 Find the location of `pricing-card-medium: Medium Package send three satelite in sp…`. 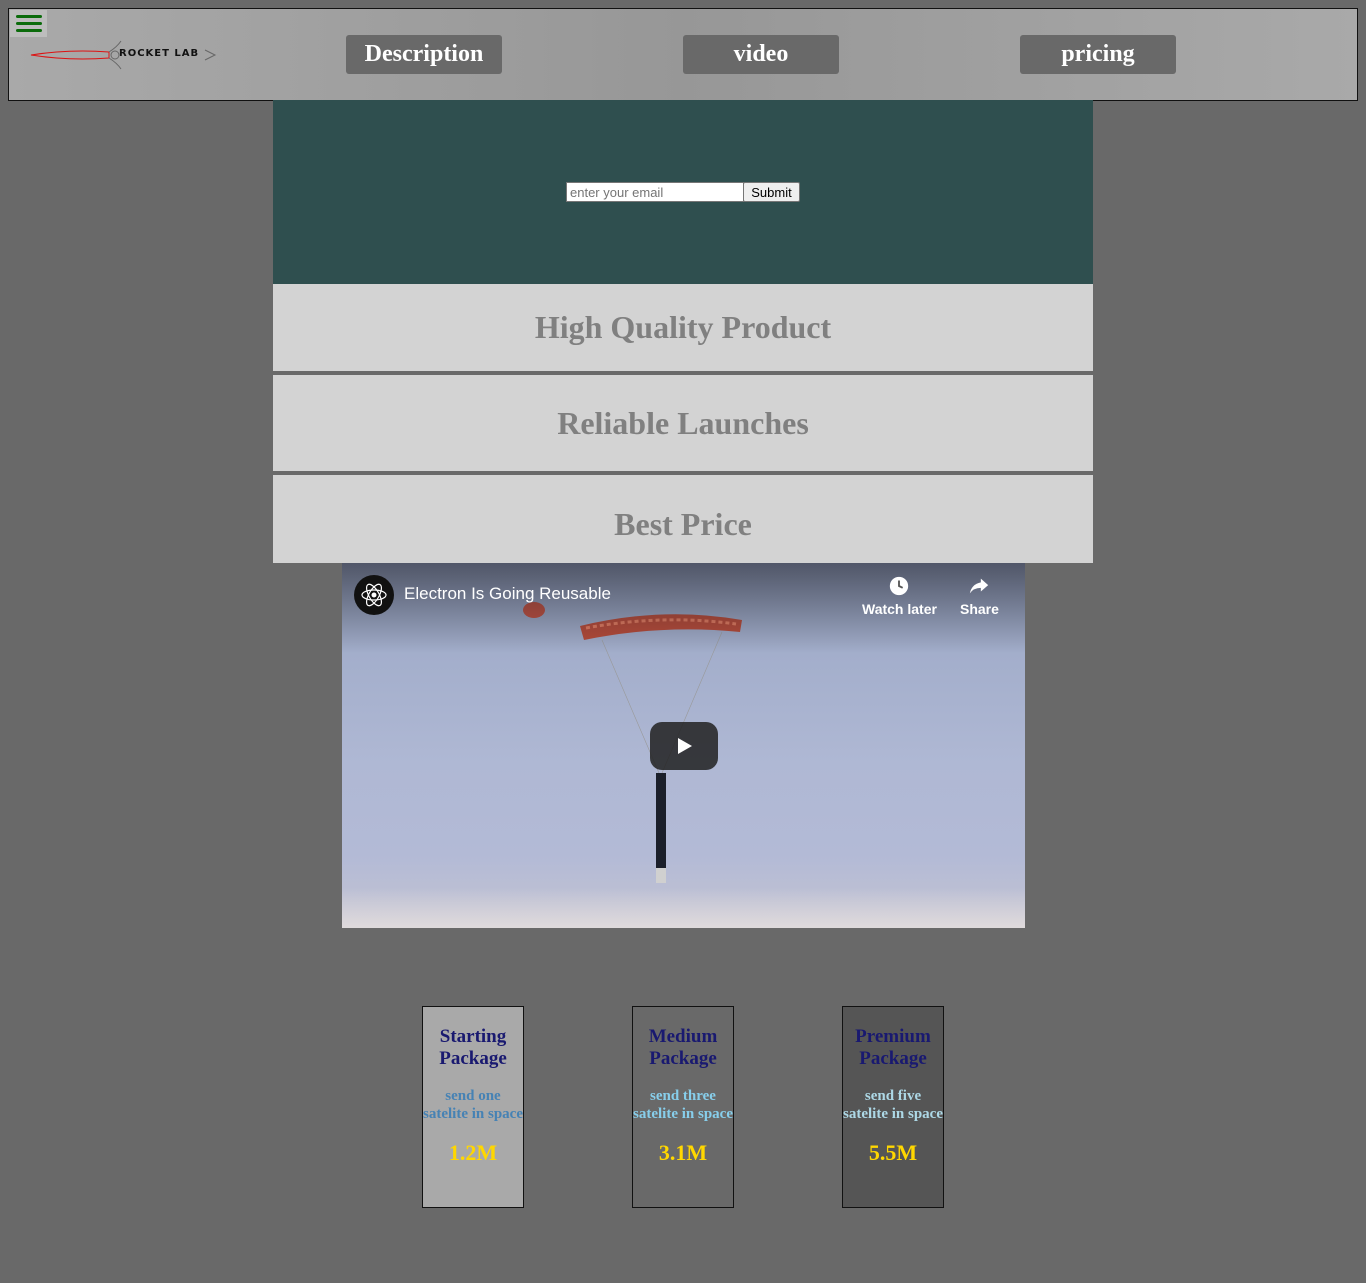

pricing-card-medium: Medium Package send three satelite in sp… is located at coordinates (683, 1107).